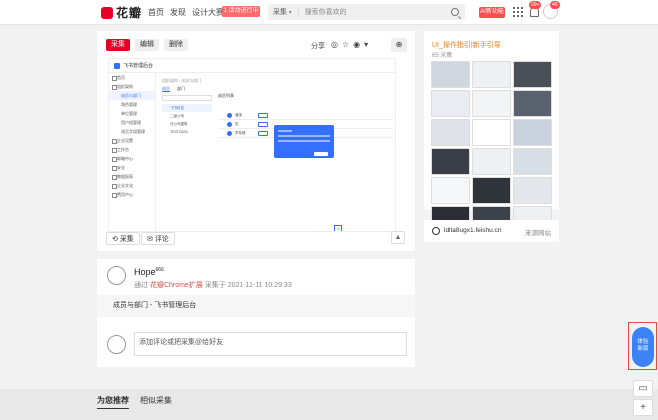 The image size is (658, 420). Describe the element at coordinates (145, 272) in the screenshot. I see `author-name-text: Hope` at that location.